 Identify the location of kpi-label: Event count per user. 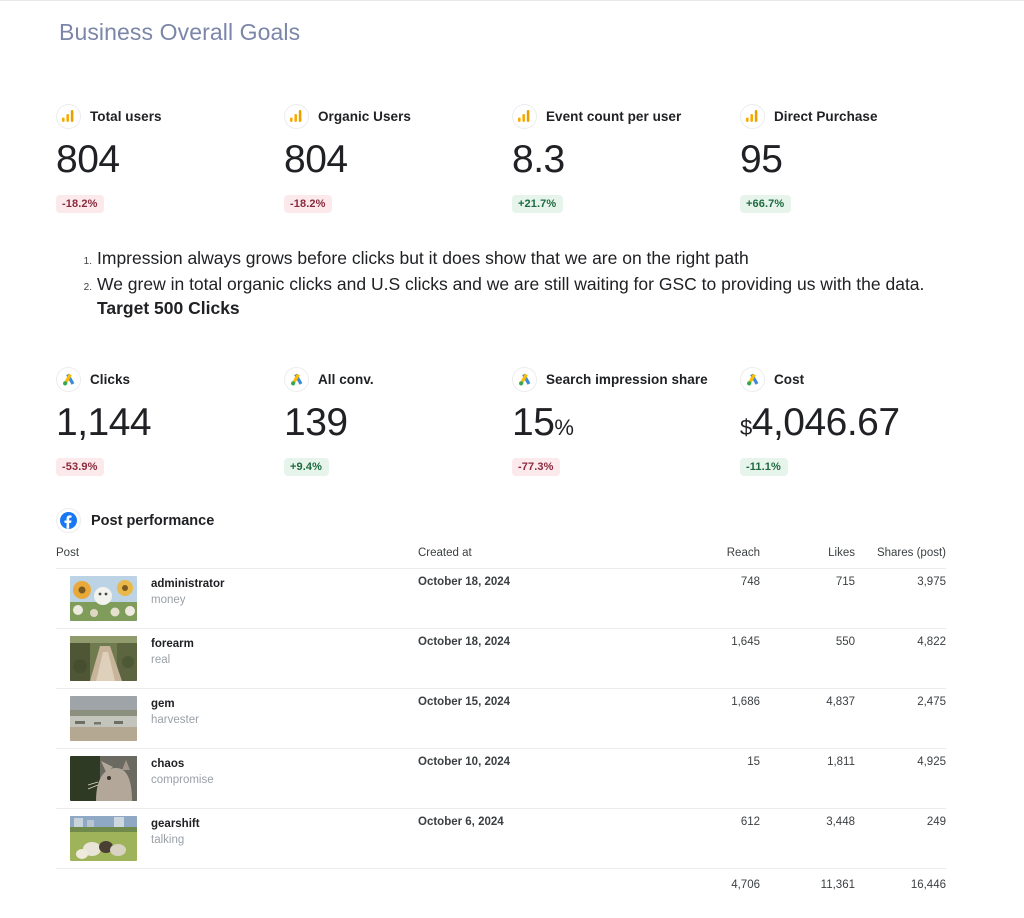
(614, 116).